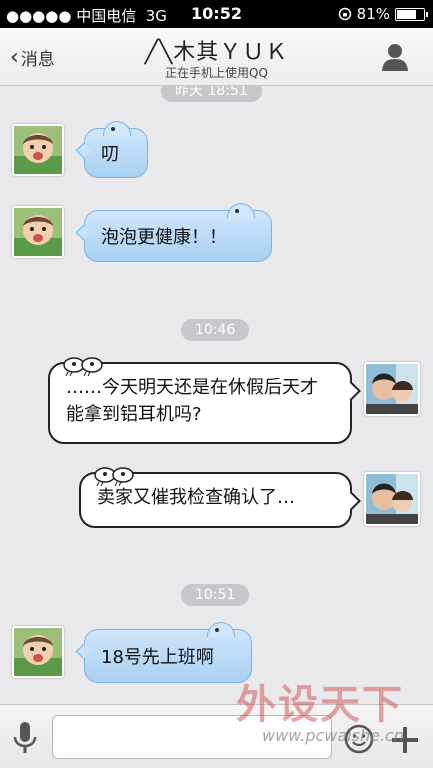 The height and width of the screenshot is (768, 433). What do you see at coordinates (211, 94) in the screenshot?
I see `timestamp-pill: 昨天 18:51` at bounding box center [211, 94].